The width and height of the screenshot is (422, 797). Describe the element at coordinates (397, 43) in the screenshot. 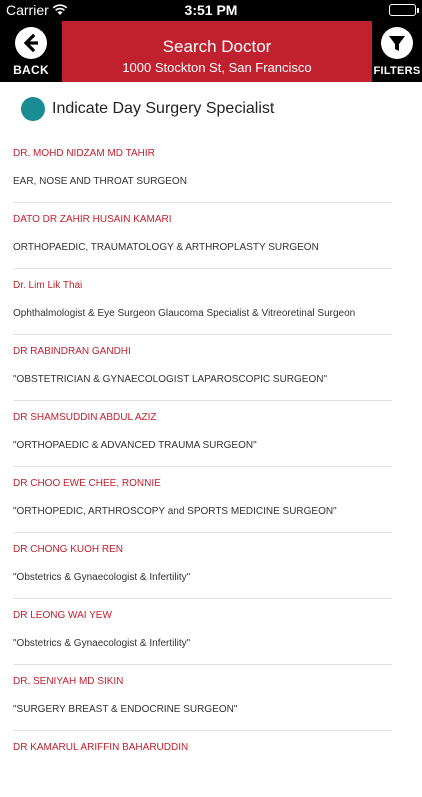

I see `funnel-icon` at that location.